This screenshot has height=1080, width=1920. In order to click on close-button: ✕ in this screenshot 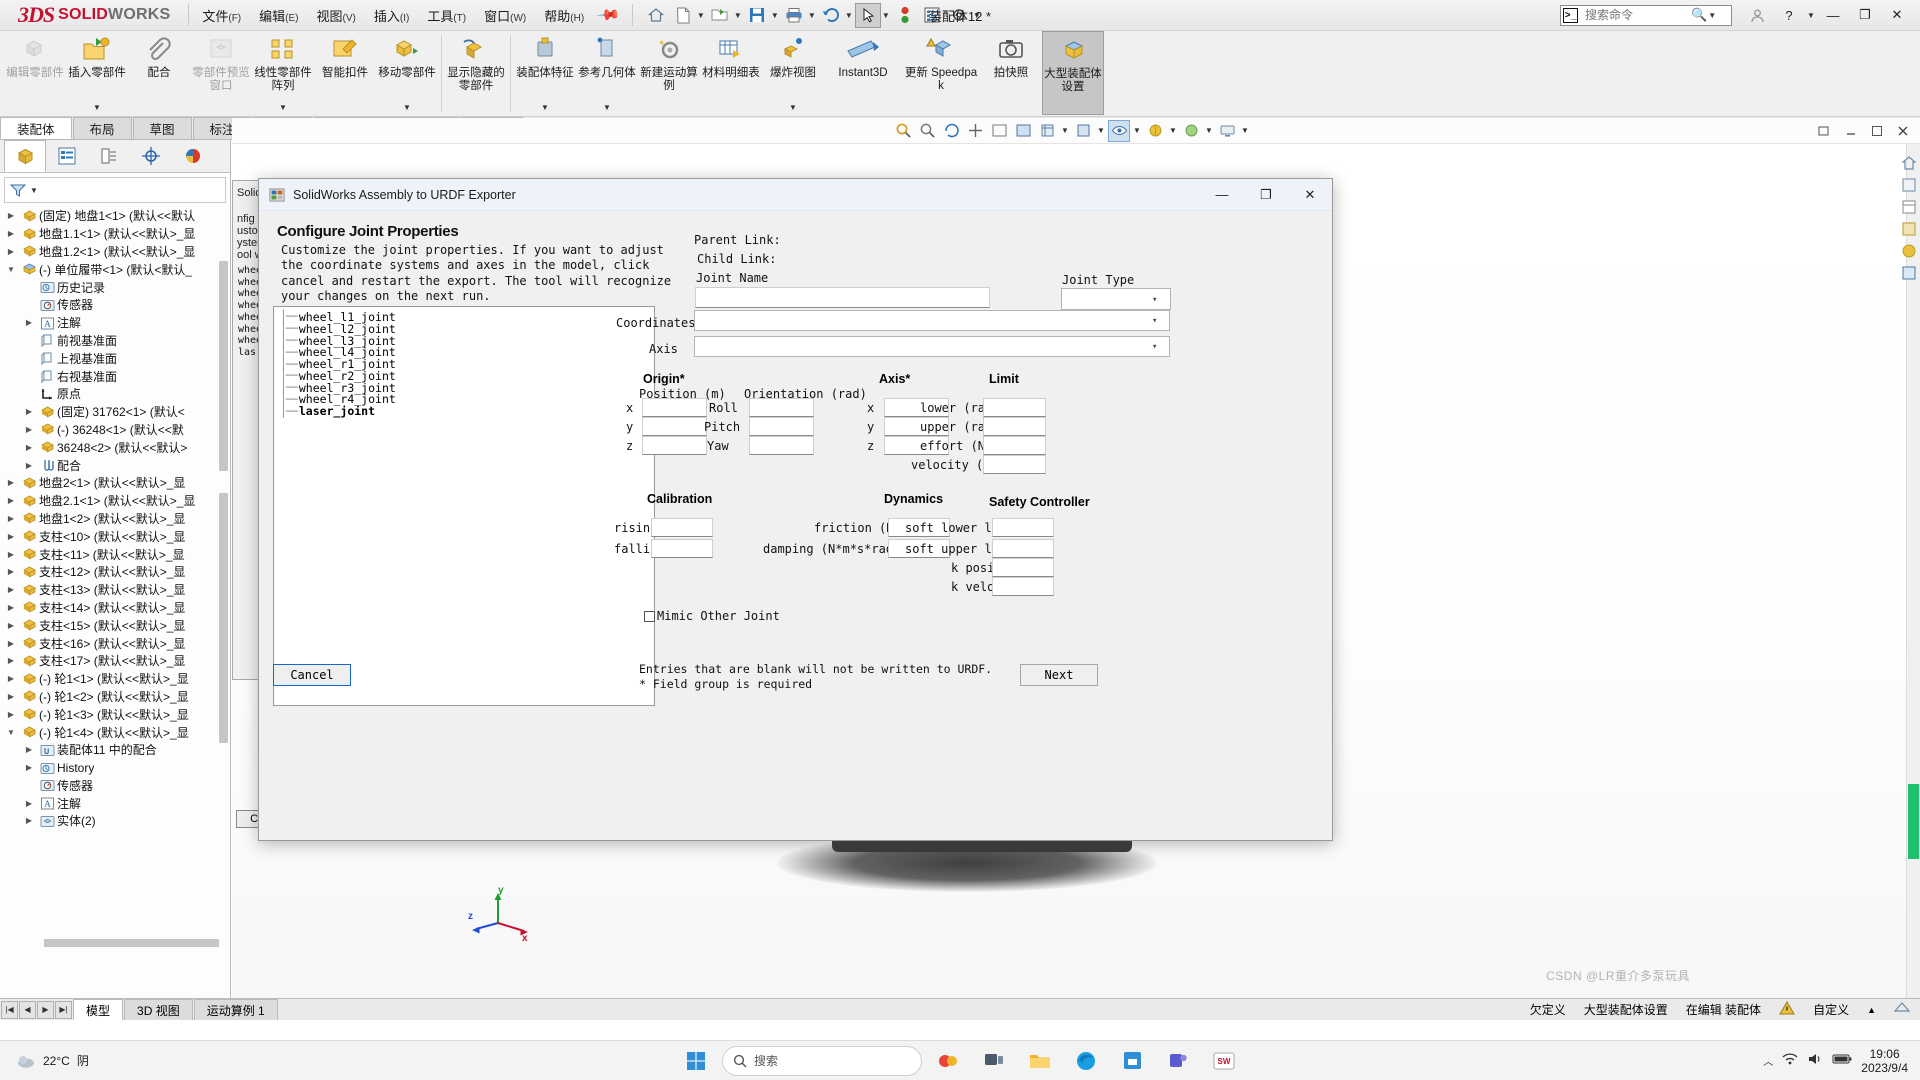, I will do `click(1897, 15)`.